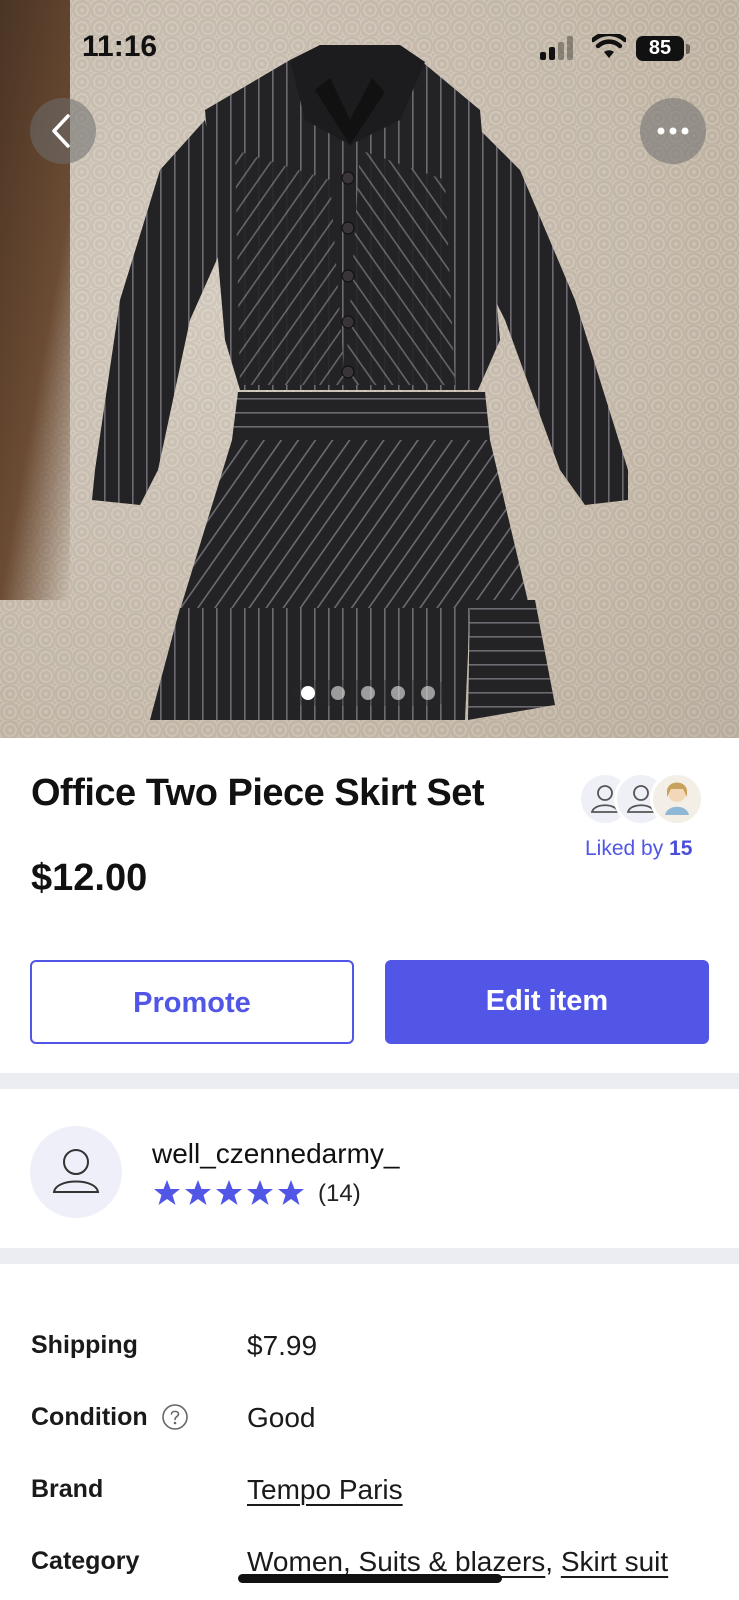 This screenshot has width=739, height=1600. What do you see at coordinates (361, 416) in the screenshot?
I see `skirt-waistband` at bounding box center [361, 416].